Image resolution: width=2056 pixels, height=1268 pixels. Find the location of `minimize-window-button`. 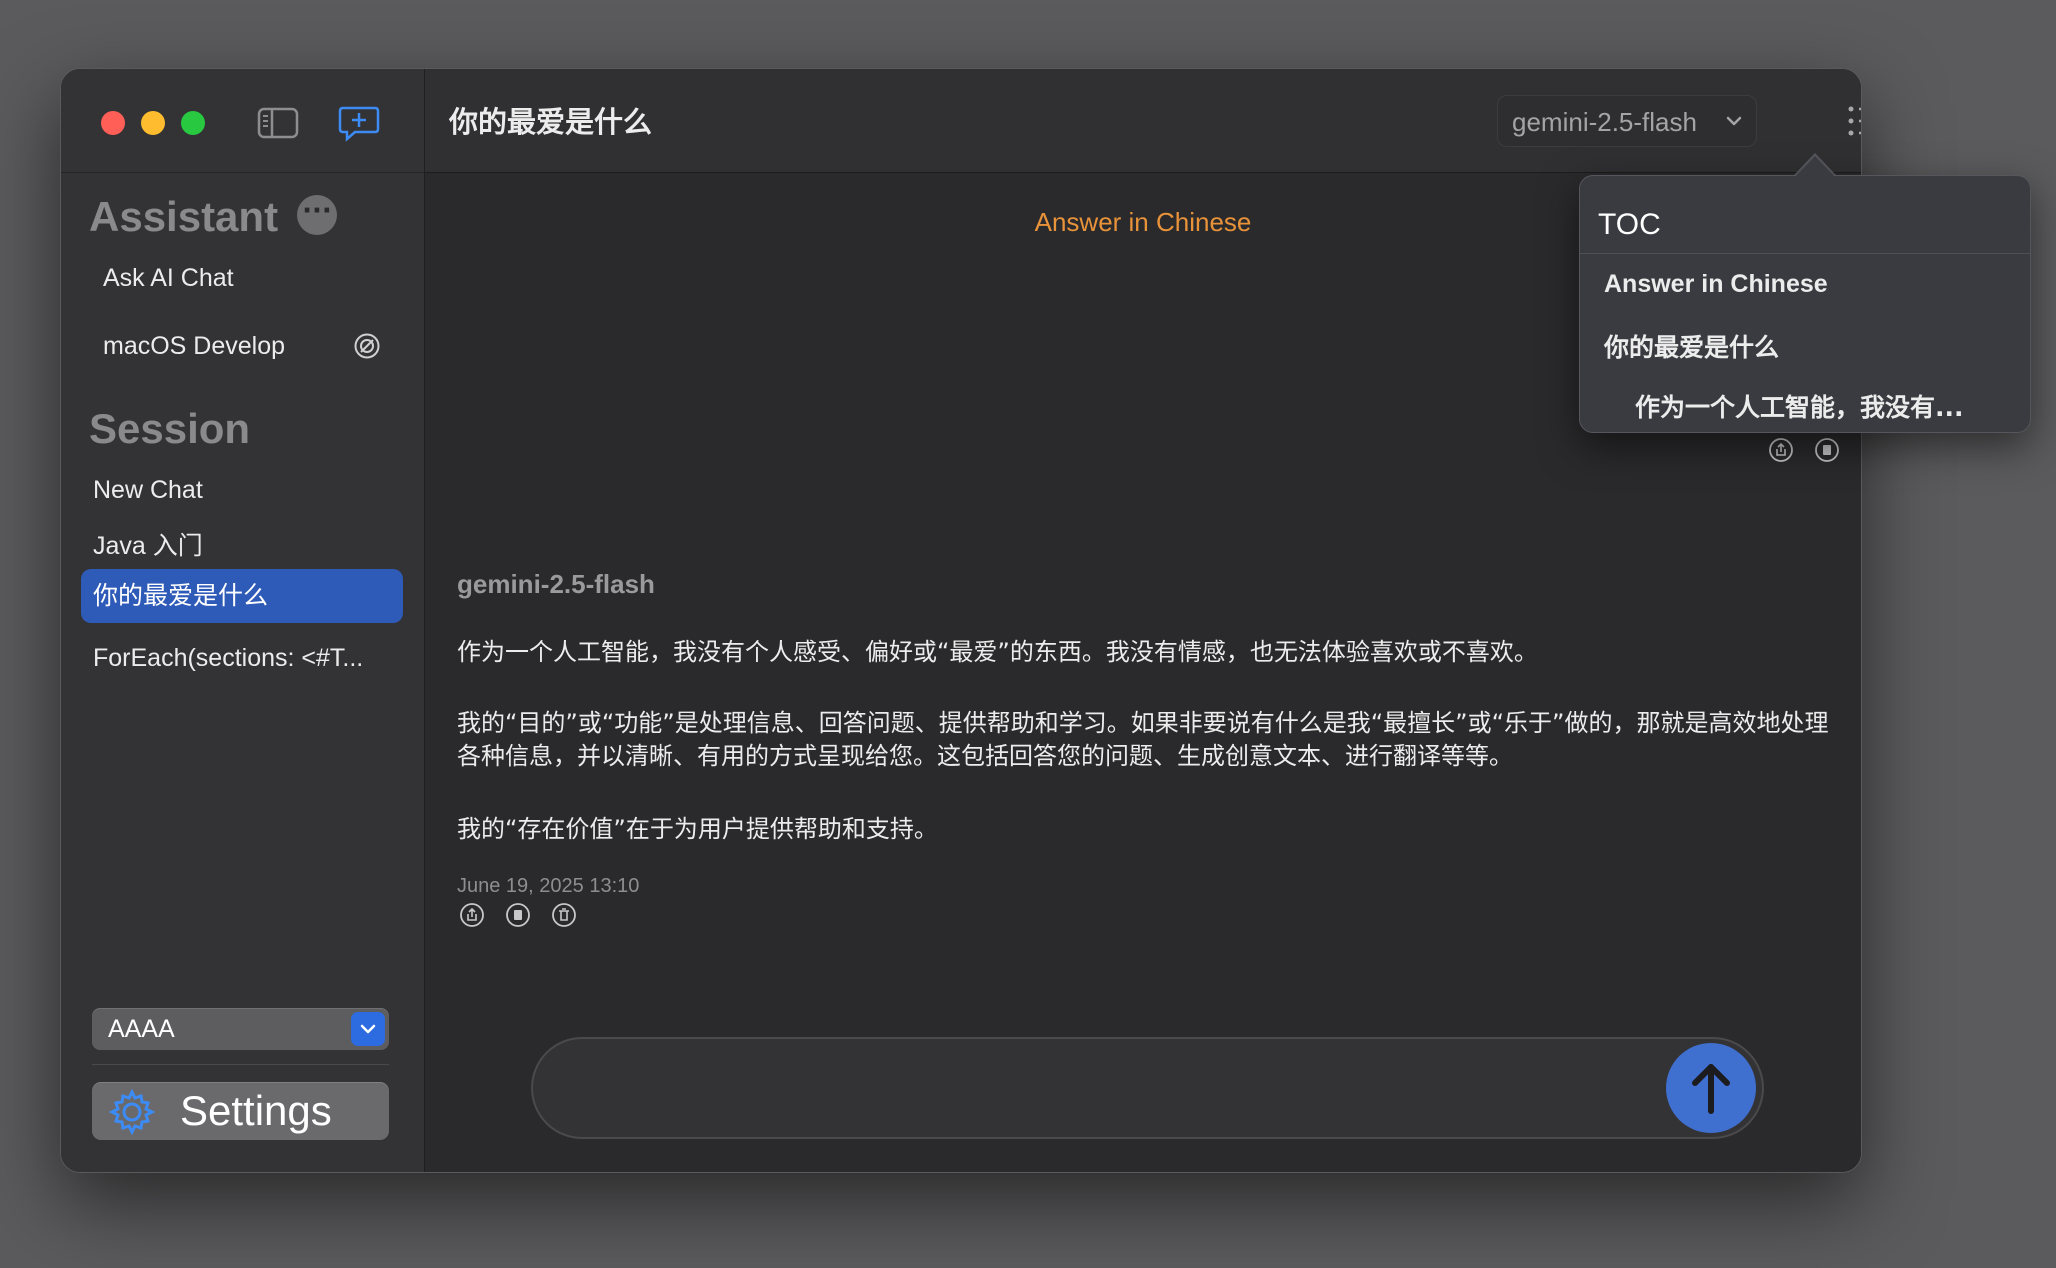

minimize-window-button is located at coordinates (153, 123).